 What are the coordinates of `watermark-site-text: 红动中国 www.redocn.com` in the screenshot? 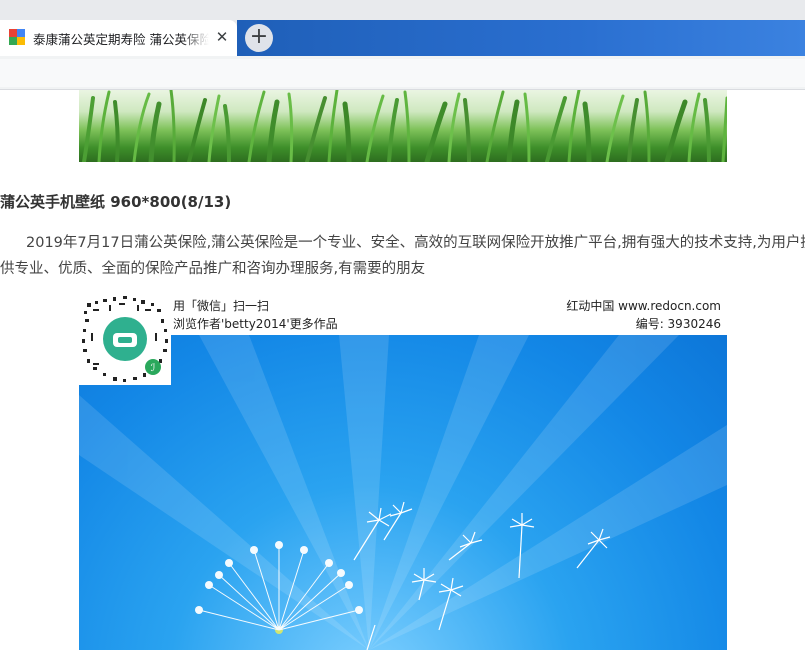 It's located at (643, 306).